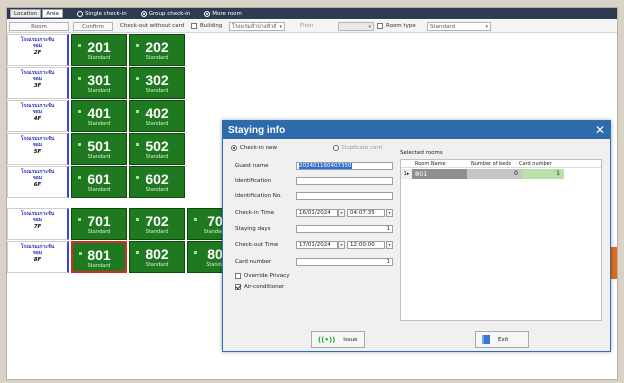 This screenshot has height=383, width=624. What do you see at coordinates (267, 276) in the screenshot?
I see `override-privacy-label: Override Privacy` at bounding box center [267, 276].